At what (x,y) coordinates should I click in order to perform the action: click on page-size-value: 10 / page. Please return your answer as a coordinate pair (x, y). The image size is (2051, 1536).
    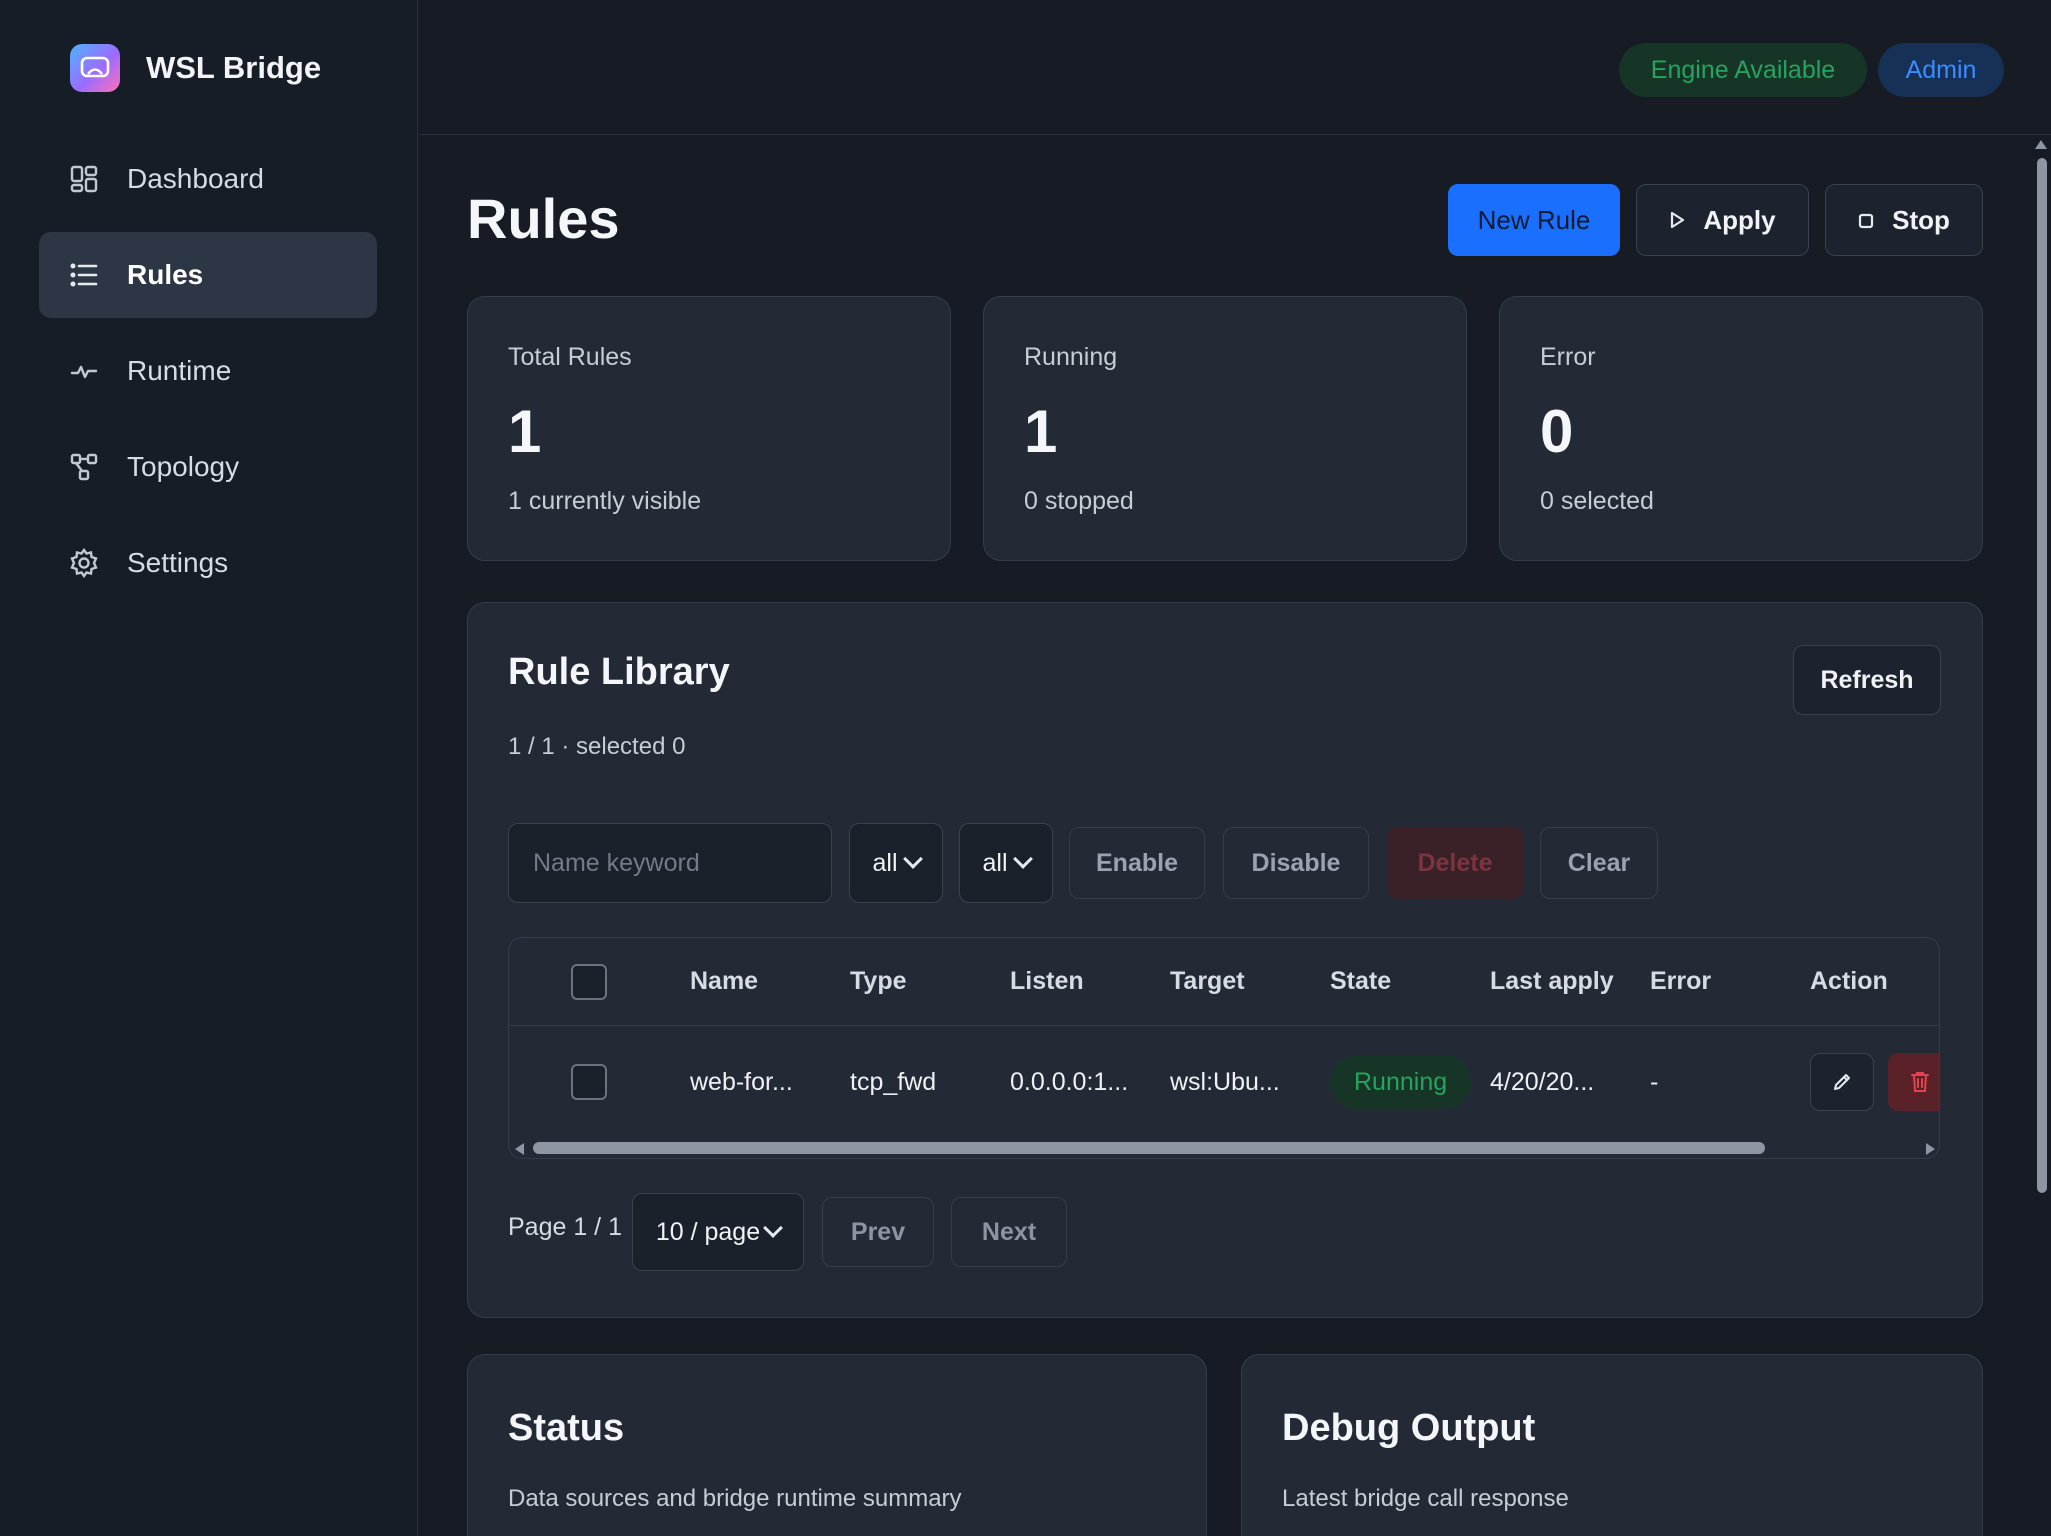
    Looking at the image, I should click on (708, 1231).